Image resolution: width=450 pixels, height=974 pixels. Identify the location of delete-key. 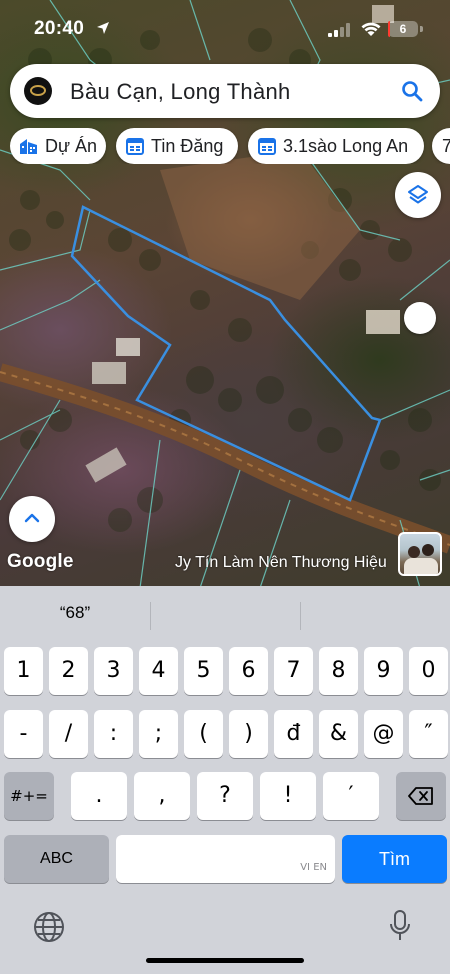
(421, 796).